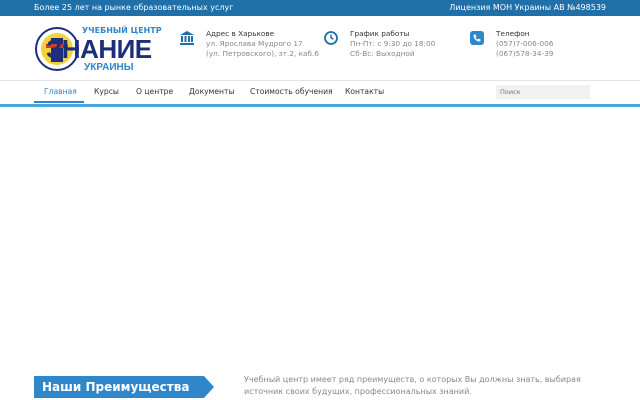  Describe the element at coordinates (60, 92) in the screenshot. I see `nav-item-home: Главная` at that location.